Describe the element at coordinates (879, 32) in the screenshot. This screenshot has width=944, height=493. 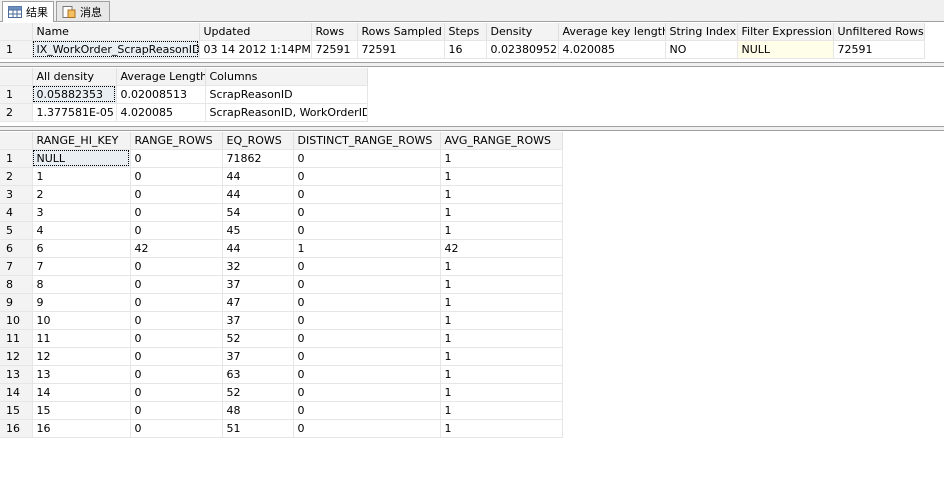
I see `column-header: Unfiltered Rows` at that location.